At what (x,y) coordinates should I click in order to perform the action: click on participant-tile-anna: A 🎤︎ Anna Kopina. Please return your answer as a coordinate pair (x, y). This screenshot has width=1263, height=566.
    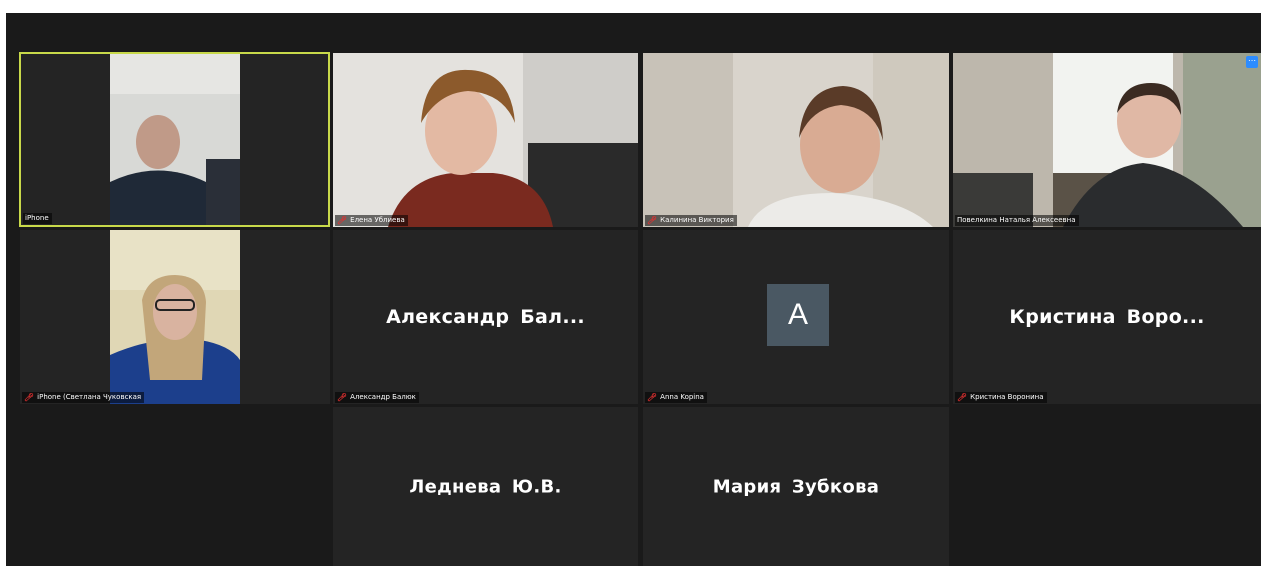
    Looking at the image, I should click on (796, 317).